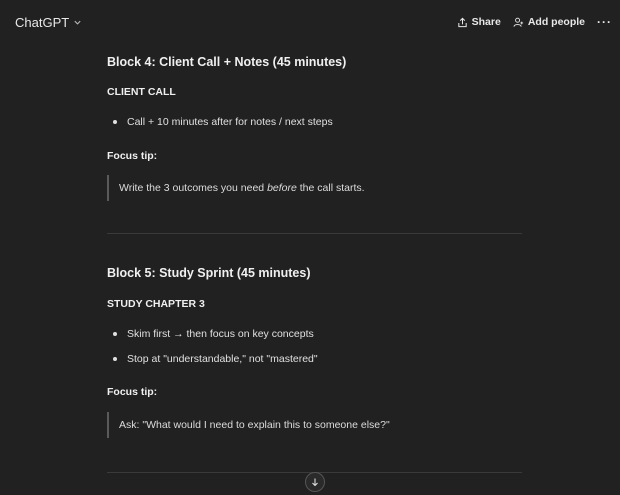  What do you see at coordinates (141, 92) in the screenshot?
I see `block-4-heading: CLIENT CALL` at bounding box center [141, 92].